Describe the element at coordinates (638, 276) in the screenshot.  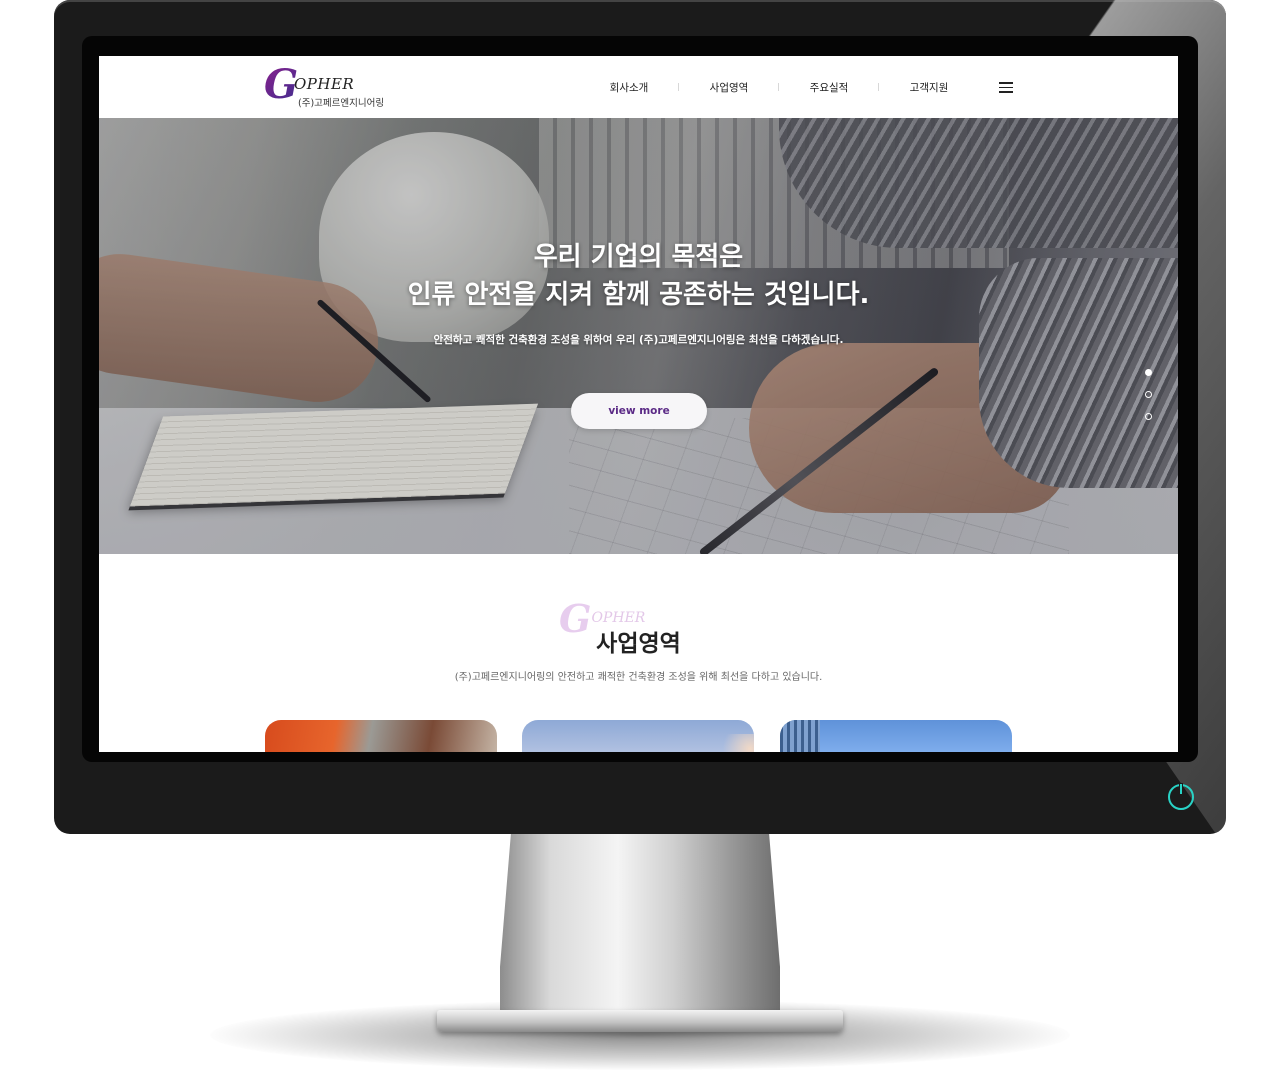
I see `hero-title: 우리 기업의 목적은 인류 안전을 지켜 함께 공존하는 것입니다.` at that location.